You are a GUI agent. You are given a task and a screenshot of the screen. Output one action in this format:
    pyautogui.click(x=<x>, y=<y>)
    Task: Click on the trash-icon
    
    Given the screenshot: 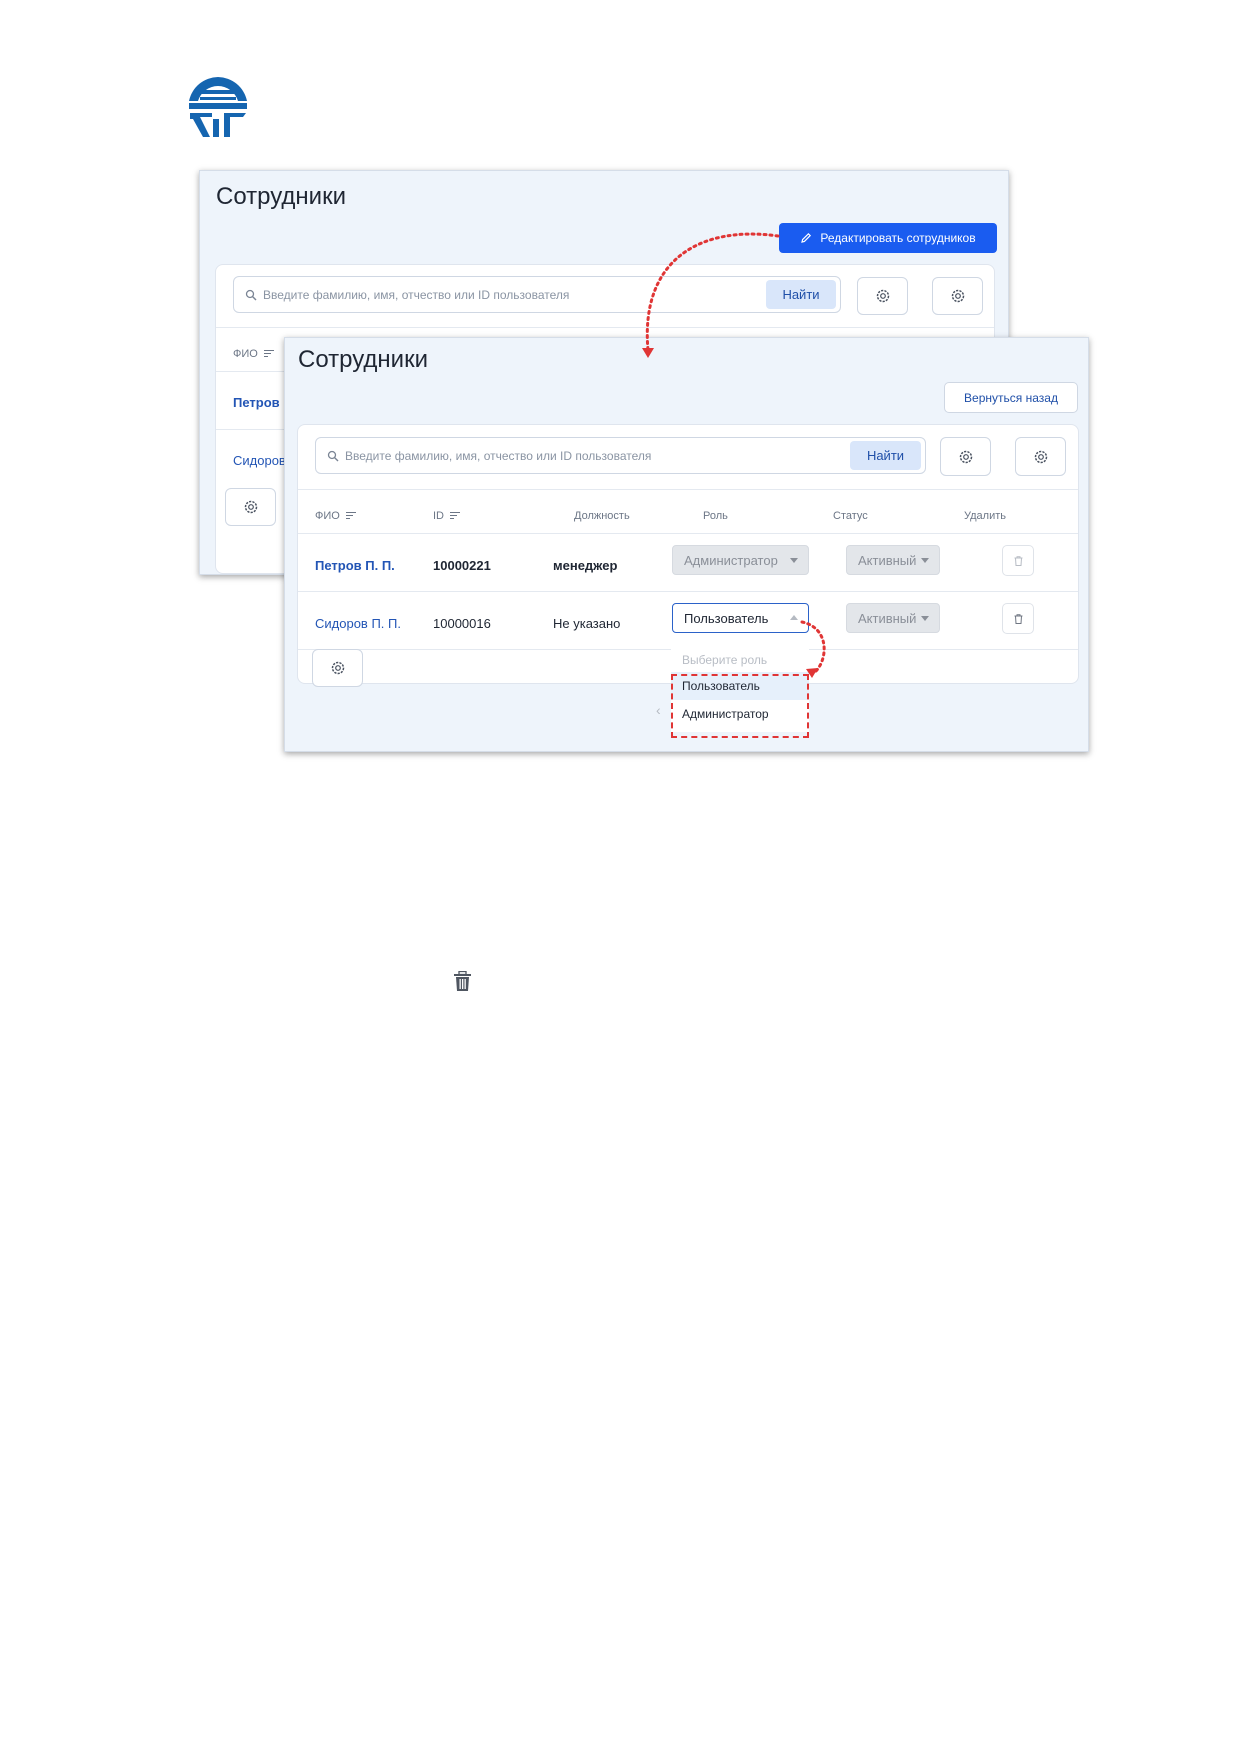 What is the action you would take?
    pyautogui.click(x=462, y=981)
    